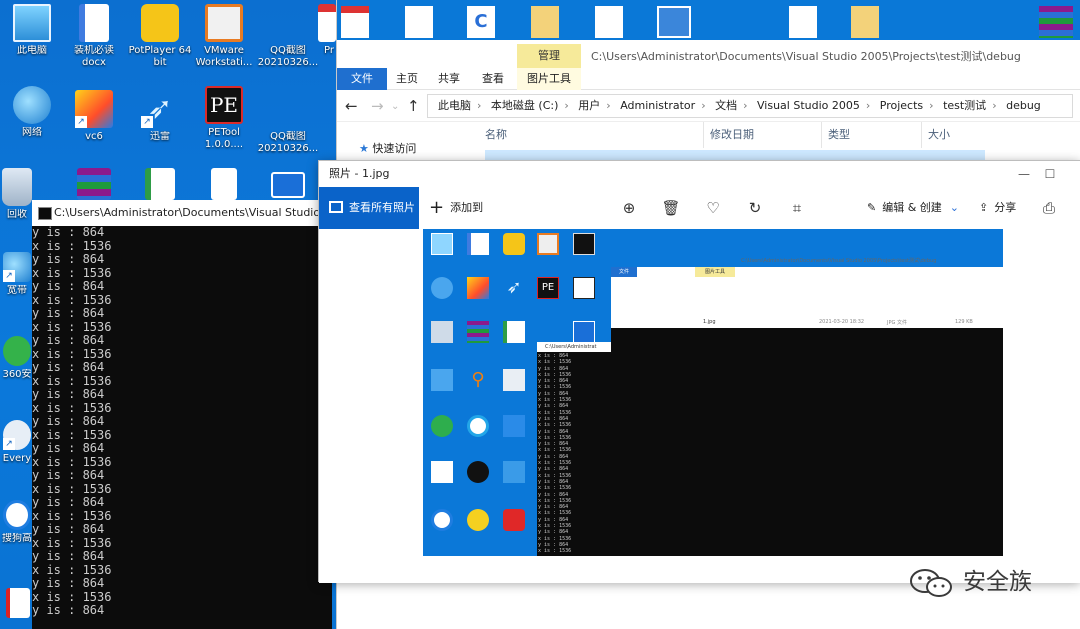 Image resolution: width=1080 pixels, height=629 pixels. What do you see at coordinates (493, 79) in the screenshot?
I see `tab-view: 查看` at bounding box center [493, 79].